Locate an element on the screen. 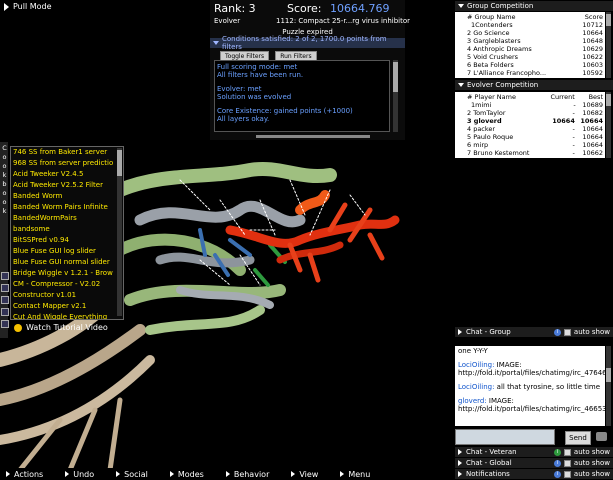 The height and width of the screenshot is (480, 613). menu-view: View is located at coordinates (304, 474).